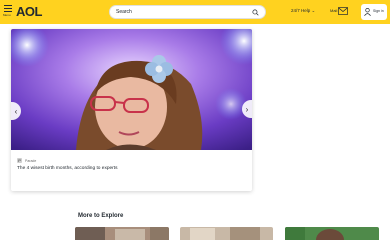 Image resolution: width=390 pixels, height=240 pixels. What do you see at coordinates (247, 109) in the screenshot?
I see `chevron-right-icon: ›` at bounding box center [247, 109].